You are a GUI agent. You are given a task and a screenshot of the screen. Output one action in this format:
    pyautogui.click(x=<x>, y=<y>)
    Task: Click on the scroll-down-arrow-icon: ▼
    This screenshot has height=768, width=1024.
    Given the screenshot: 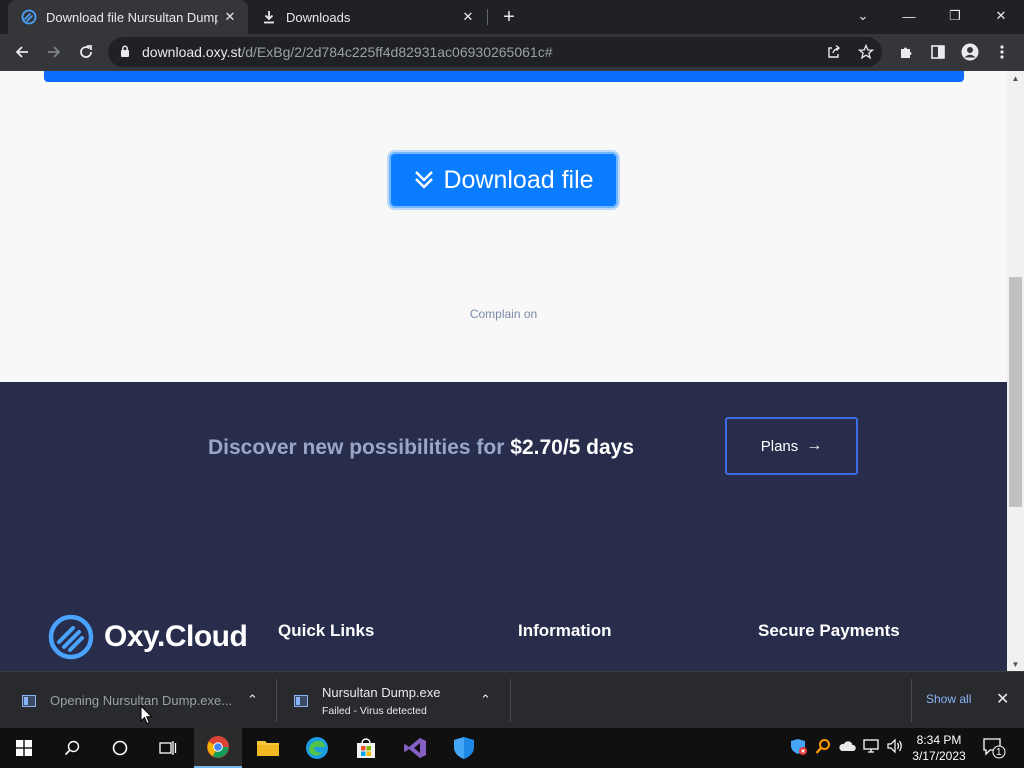 What is the action you would take?
    pyautogui.click(x=1015, y=664)
    